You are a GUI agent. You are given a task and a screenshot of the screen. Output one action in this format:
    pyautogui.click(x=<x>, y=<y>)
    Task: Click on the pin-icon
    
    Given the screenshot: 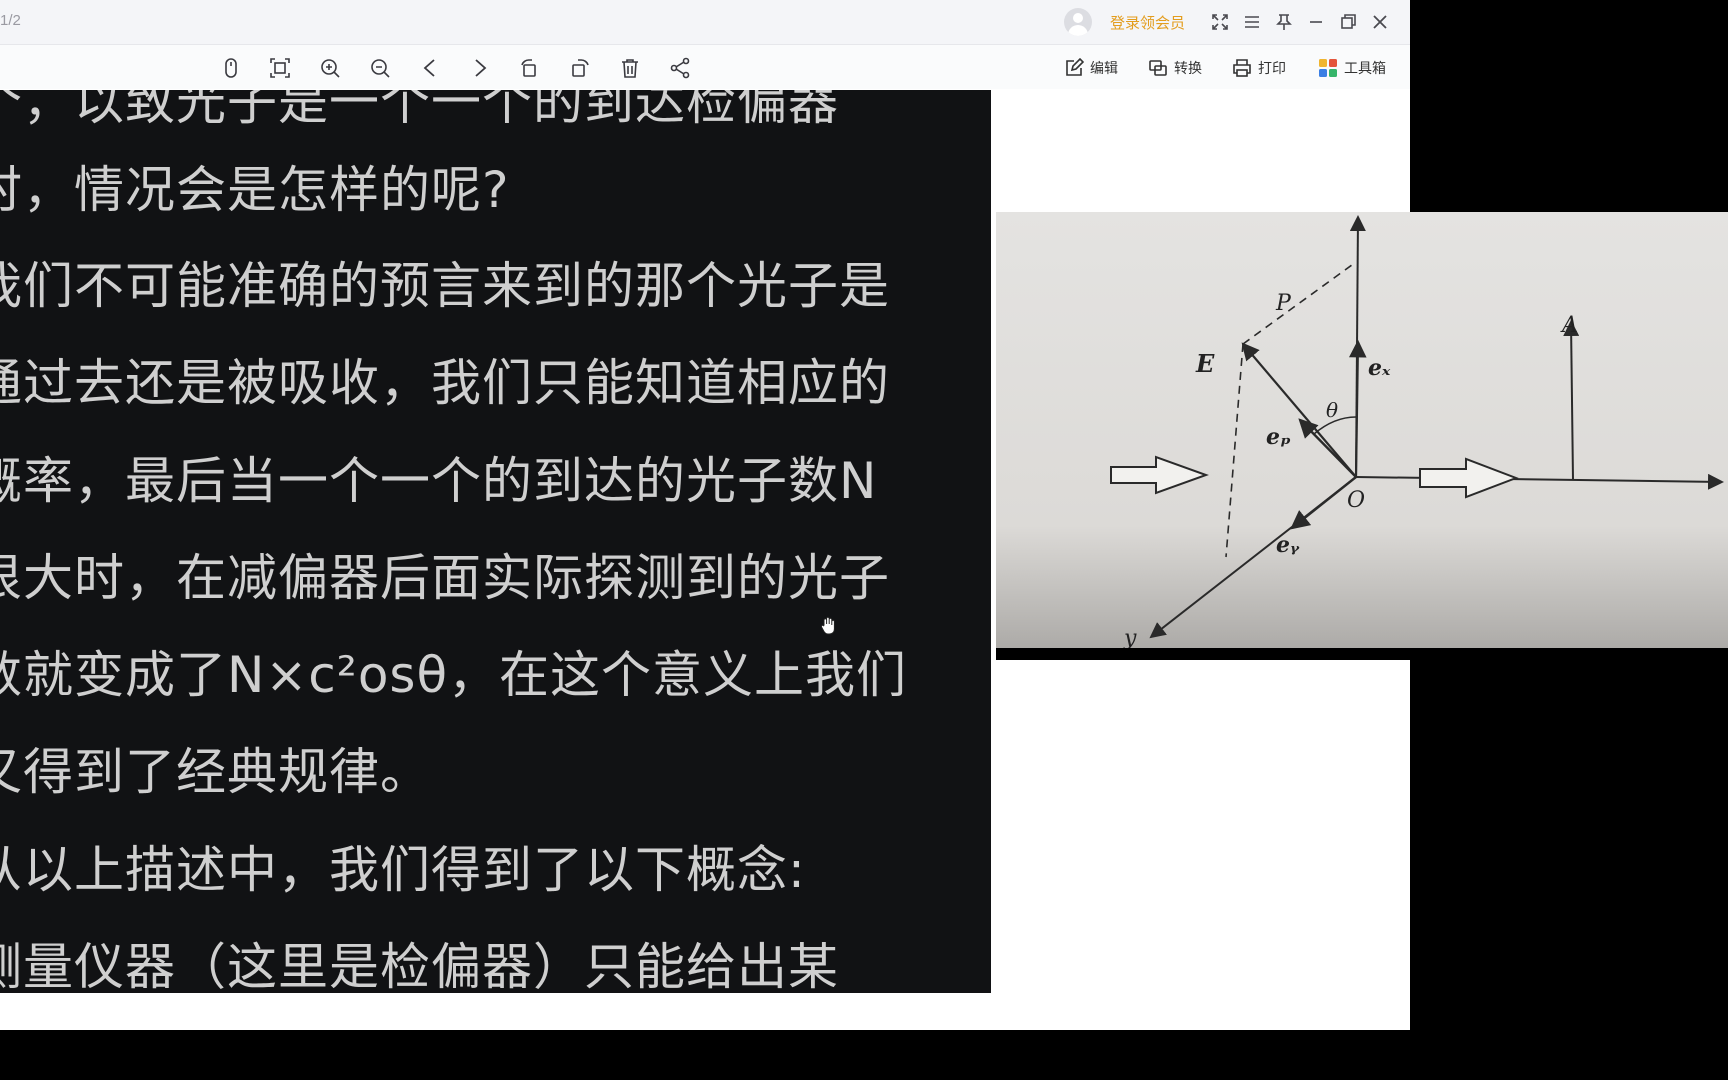 What is the action you would take?
    pyautogui.click(x=1284, y=22)
    